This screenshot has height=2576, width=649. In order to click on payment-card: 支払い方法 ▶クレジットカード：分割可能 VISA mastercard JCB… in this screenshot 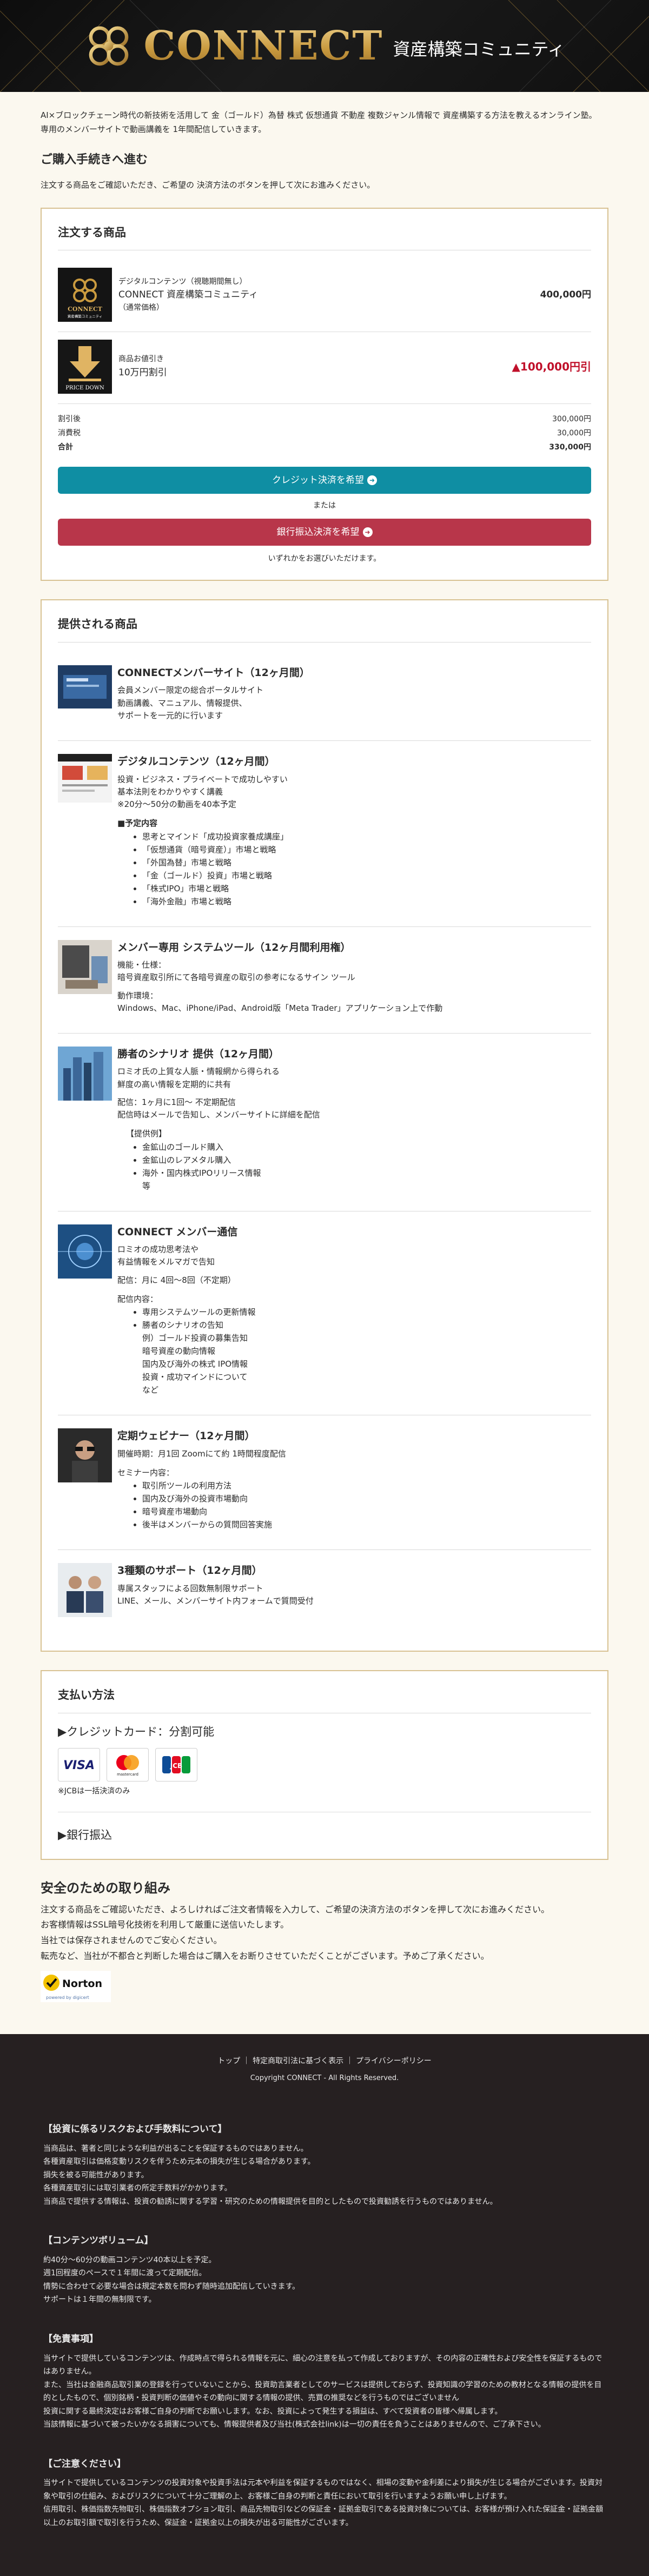, I will do `click(325, 1765)`.